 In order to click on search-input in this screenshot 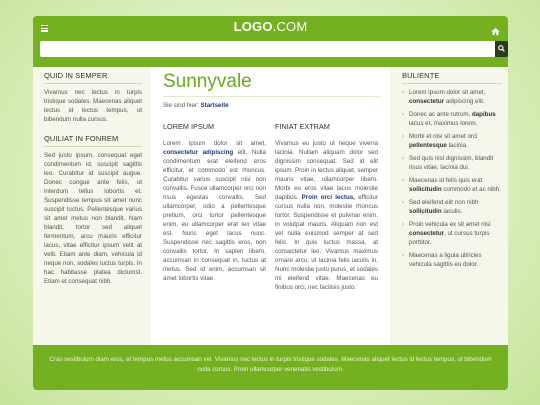, I will do `click(267, 49)`.